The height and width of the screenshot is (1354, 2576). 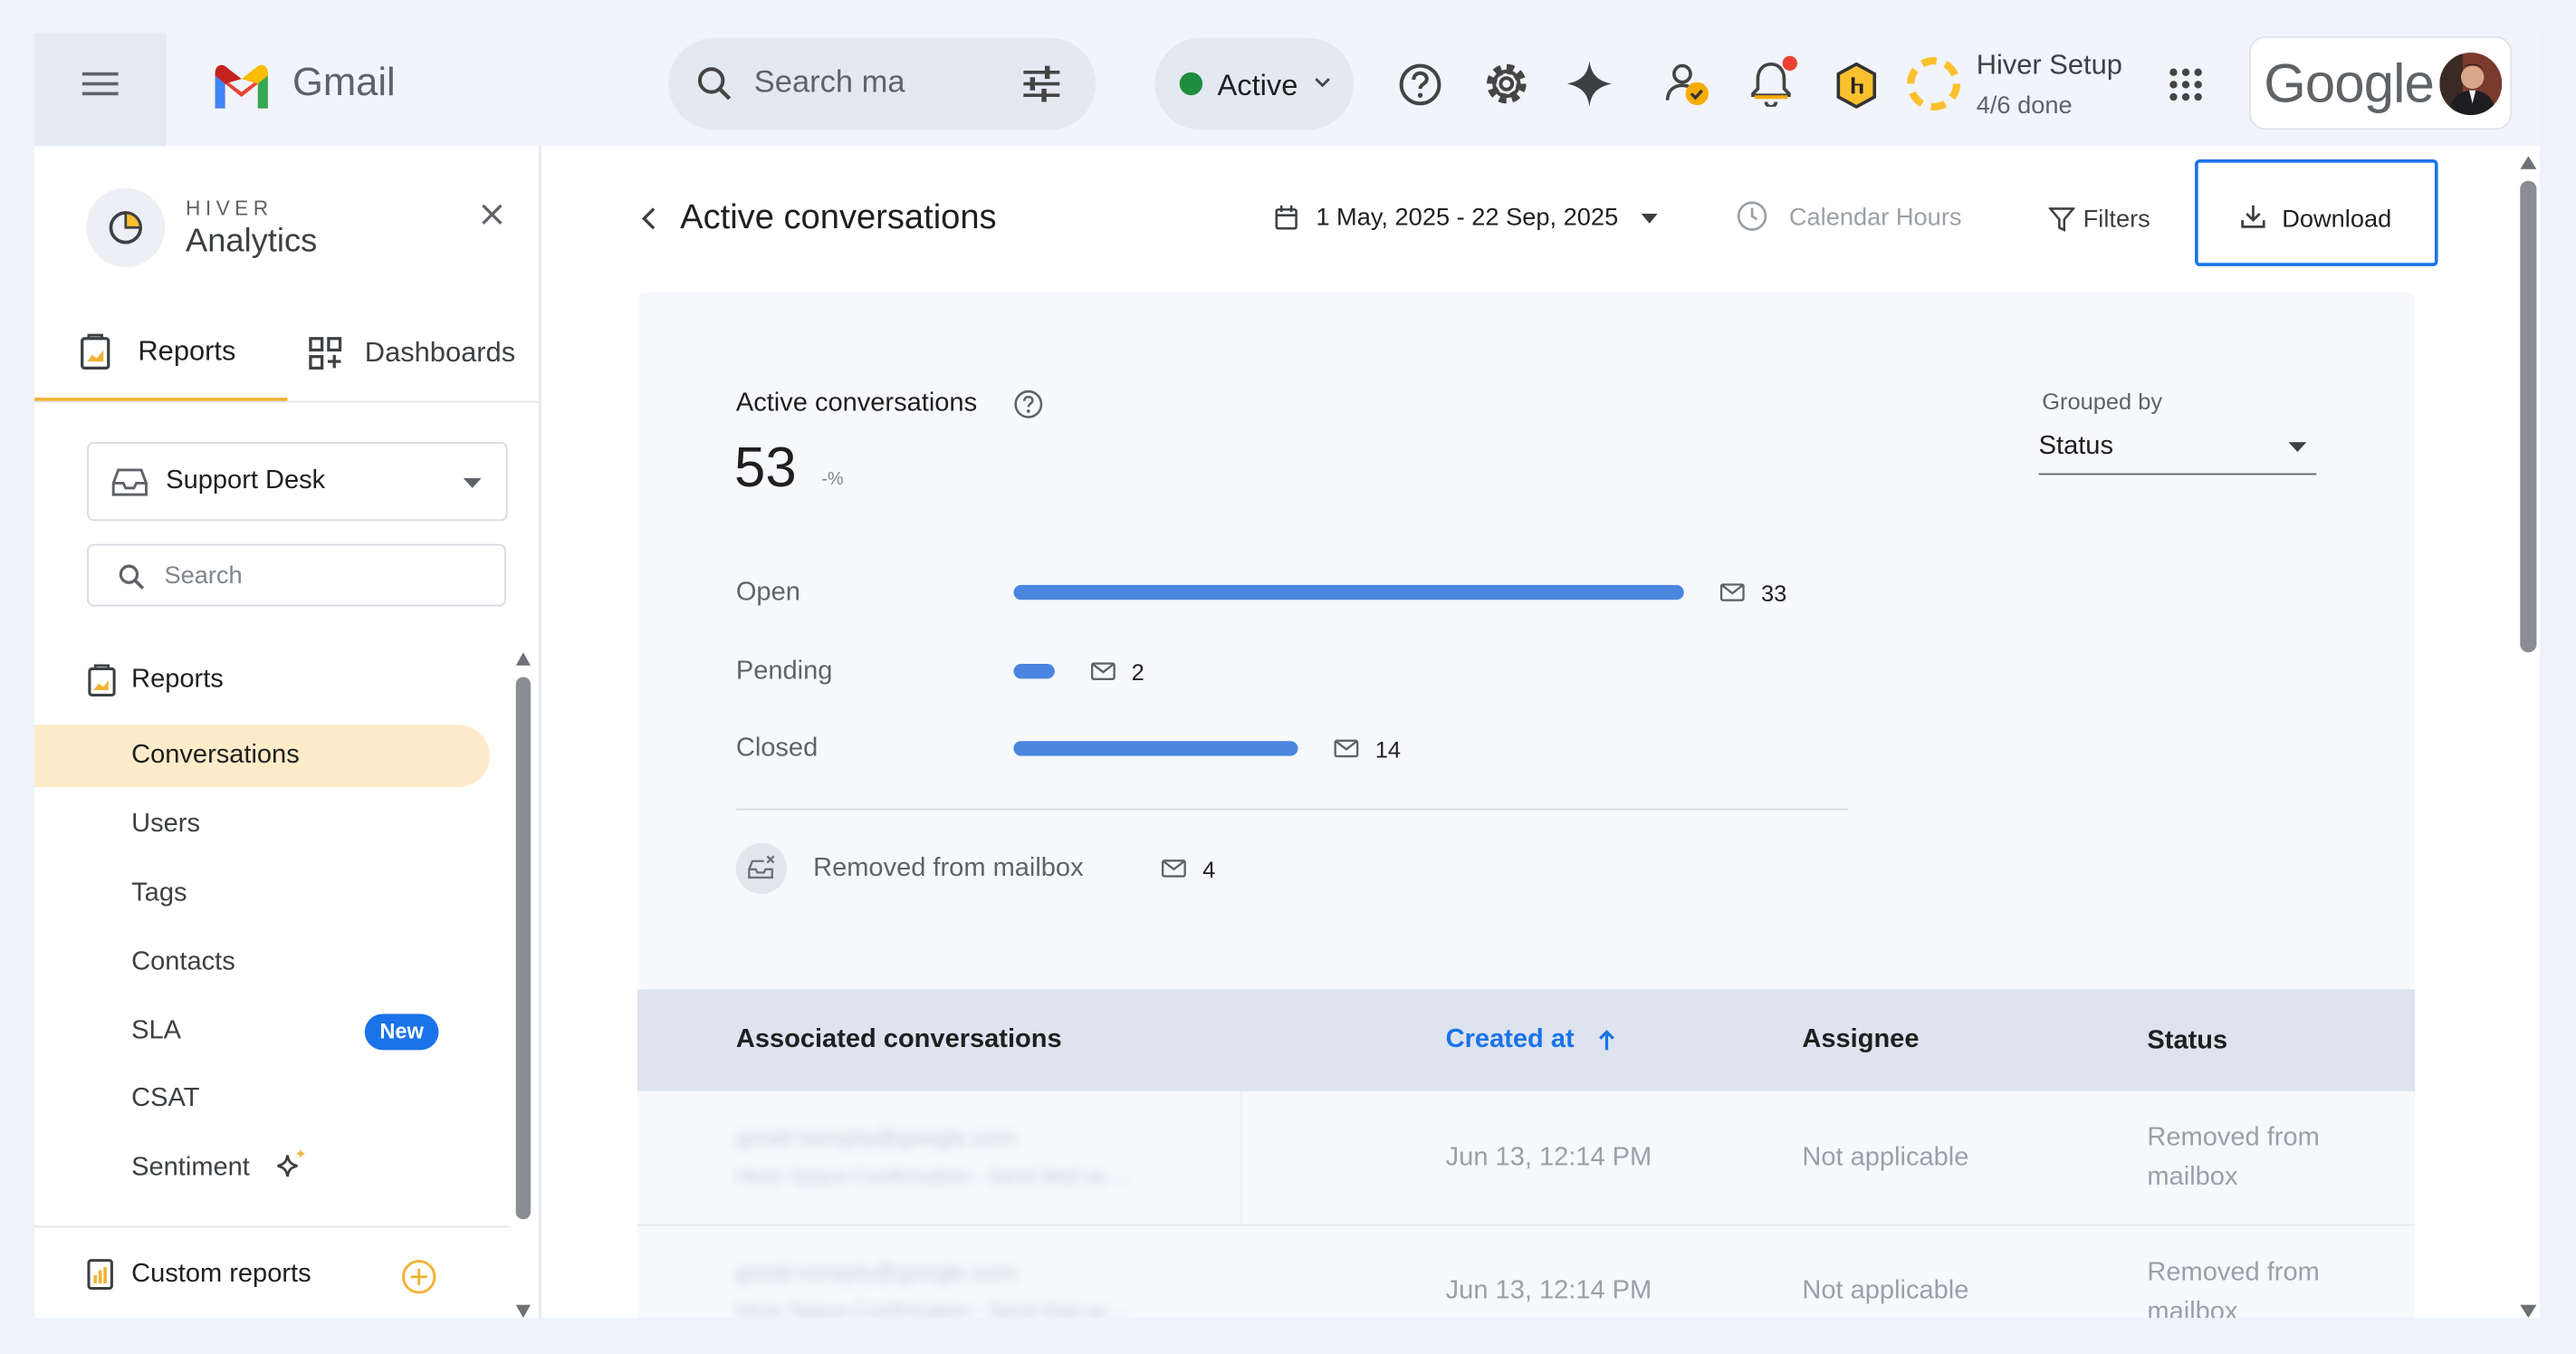 What do you see at coordinates (472, 483) in the screenshot?
I see `dropdown-arrow-icon` at bounding box center [472, 483].